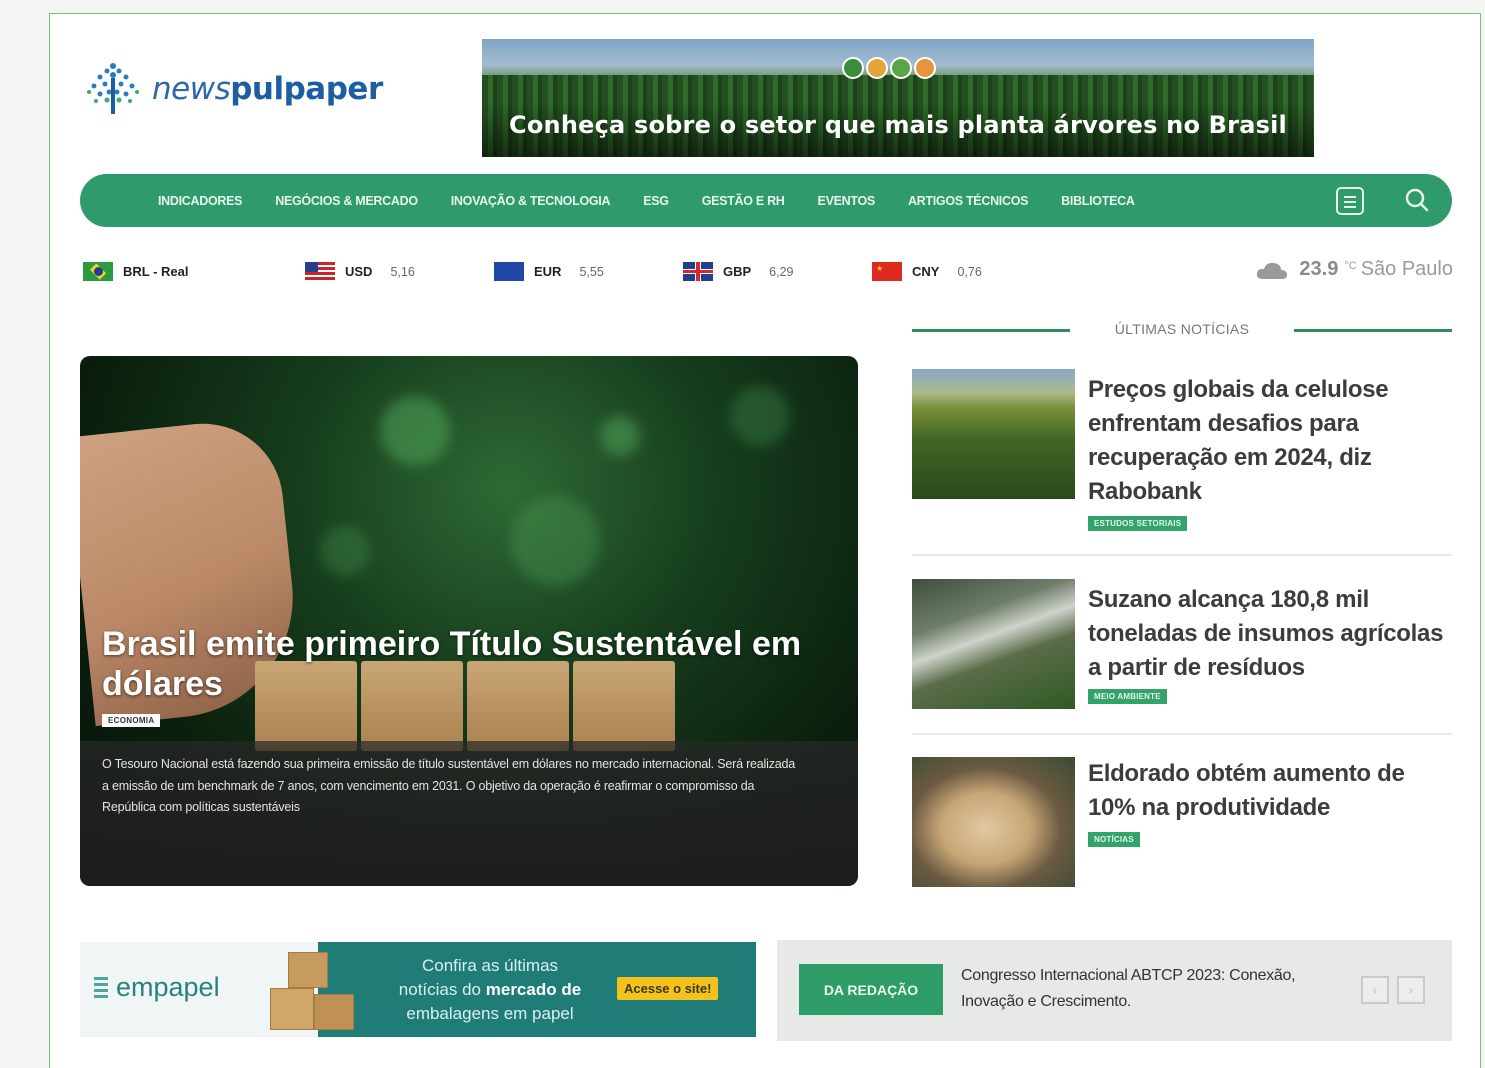 Image resolution: width=1485 pixels, height=1068 pixels. I want to click on latest-news-header: ÚLTIMAS NOTÍCIAS, so click(1182, 330).